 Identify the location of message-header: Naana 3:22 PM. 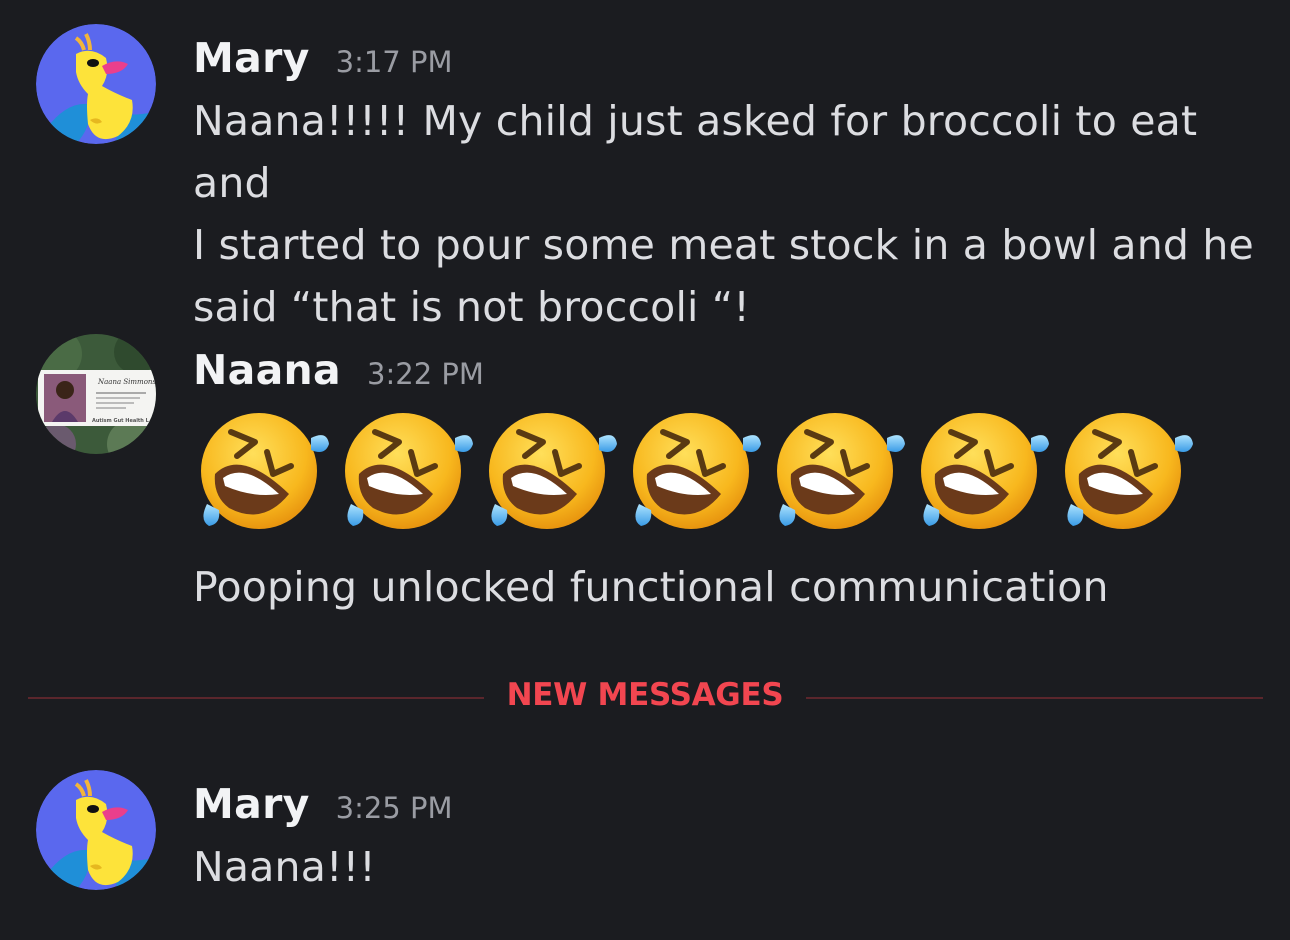
(338, 370).